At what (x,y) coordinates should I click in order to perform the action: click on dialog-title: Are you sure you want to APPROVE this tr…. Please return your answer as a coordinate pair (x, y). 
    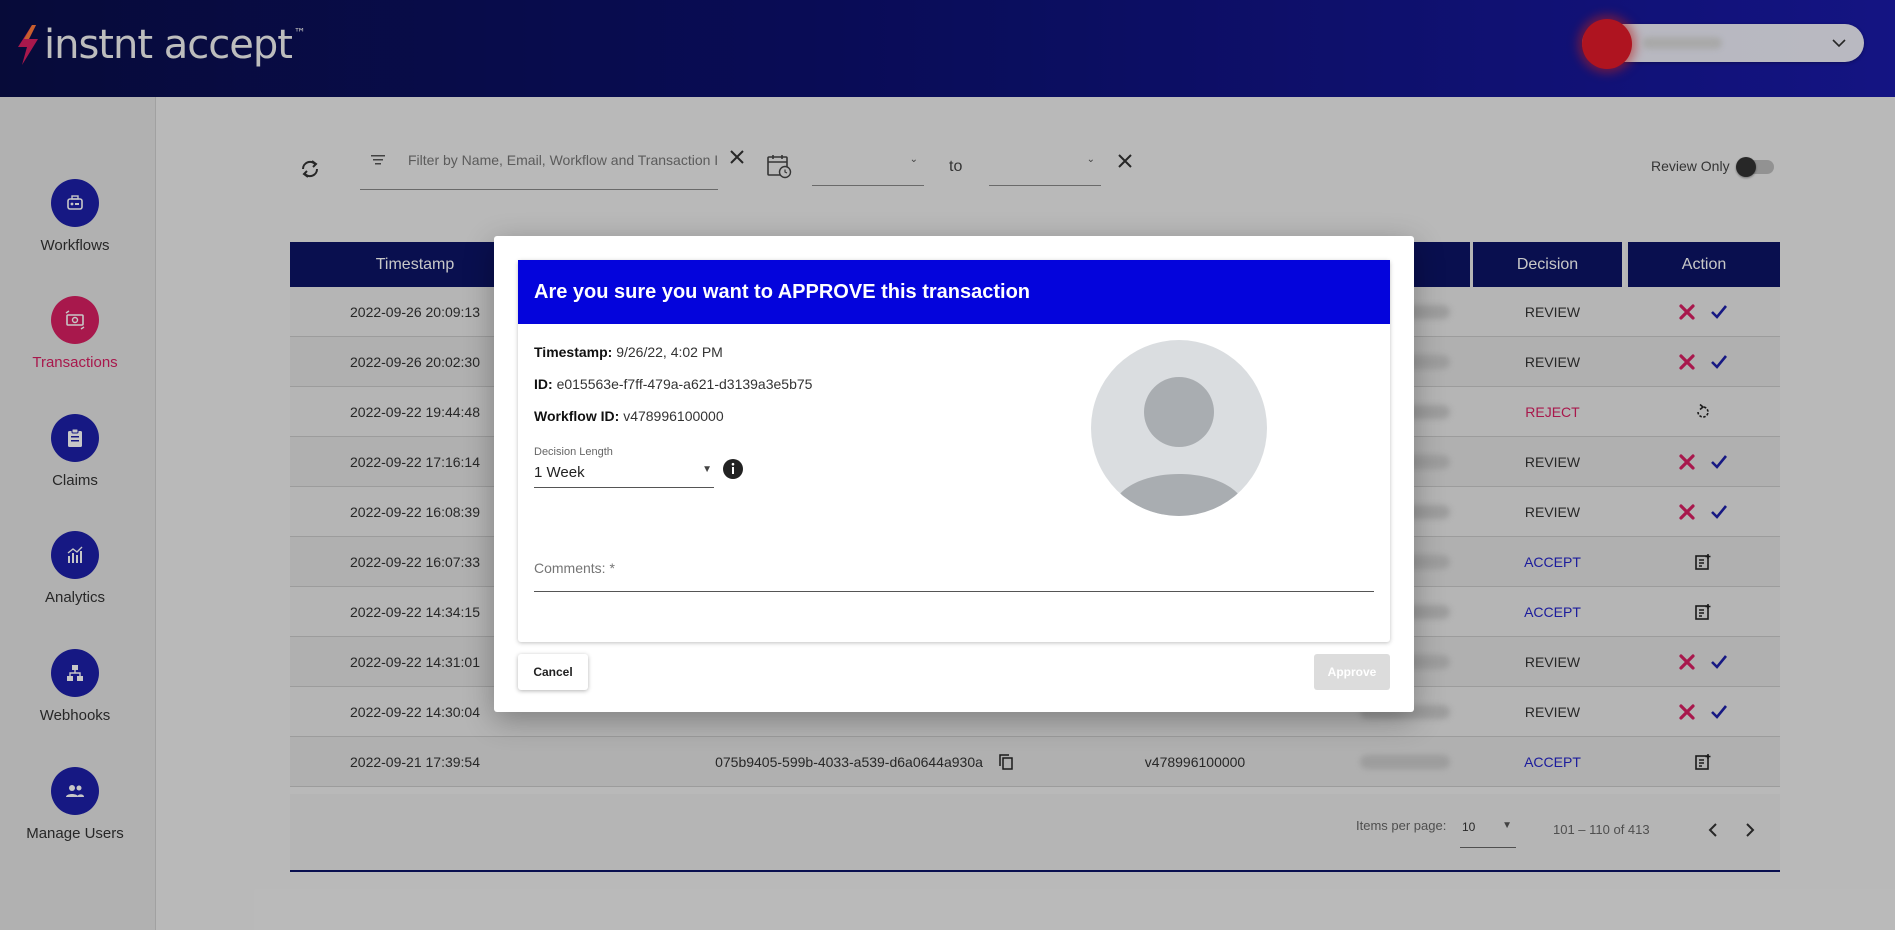
    Looking at the image, I should click on (954, 292).